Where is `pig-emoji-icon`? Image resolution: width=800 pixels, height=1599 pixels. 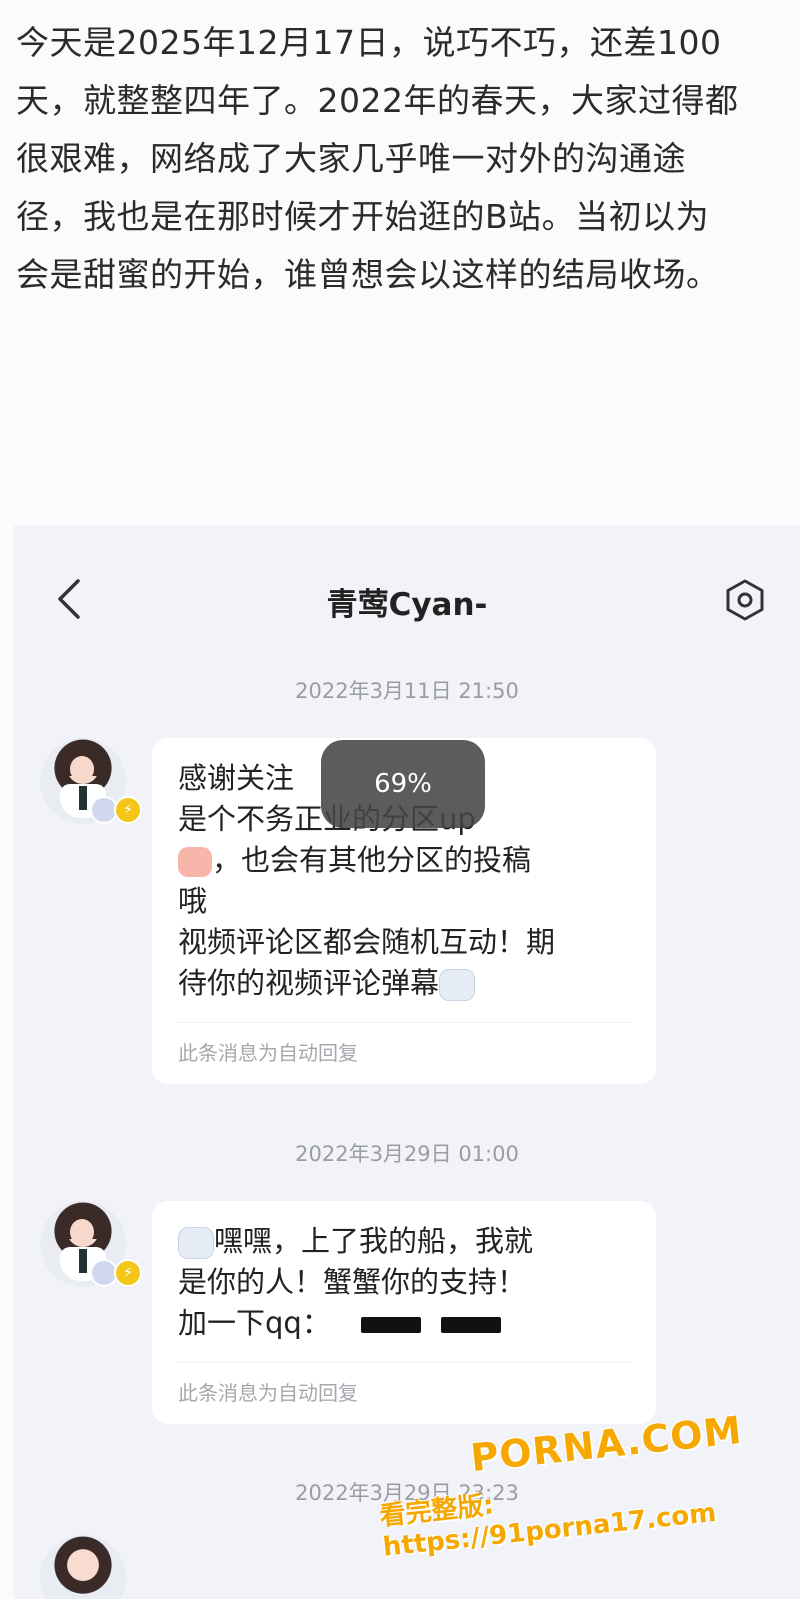 pig-emoji-icon is located at coordinates (195, 862).